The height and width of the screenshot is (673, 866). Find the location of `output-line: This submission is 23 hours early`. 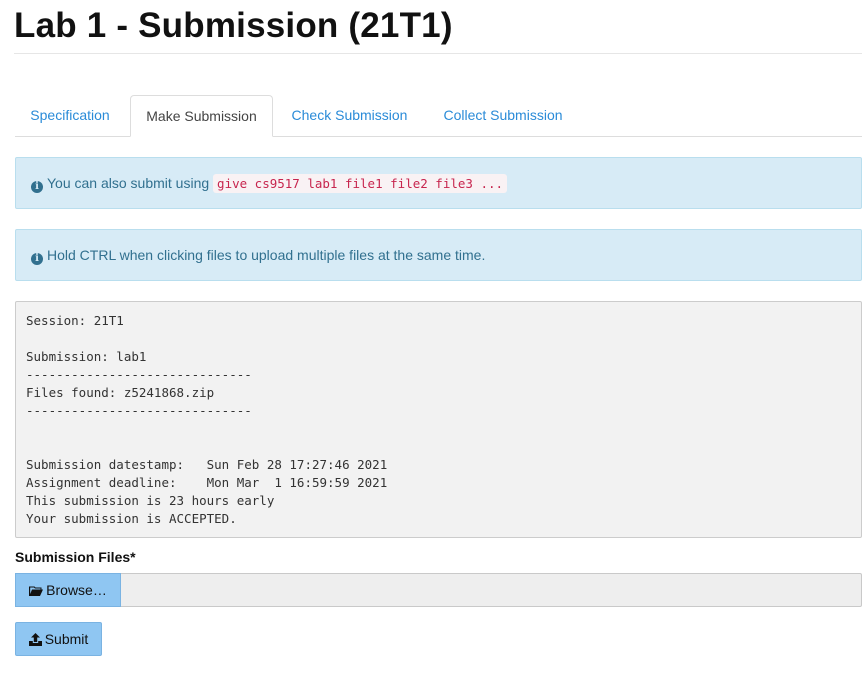

output-line: This submission is 23 hours early is located at coordinates (150, 500).